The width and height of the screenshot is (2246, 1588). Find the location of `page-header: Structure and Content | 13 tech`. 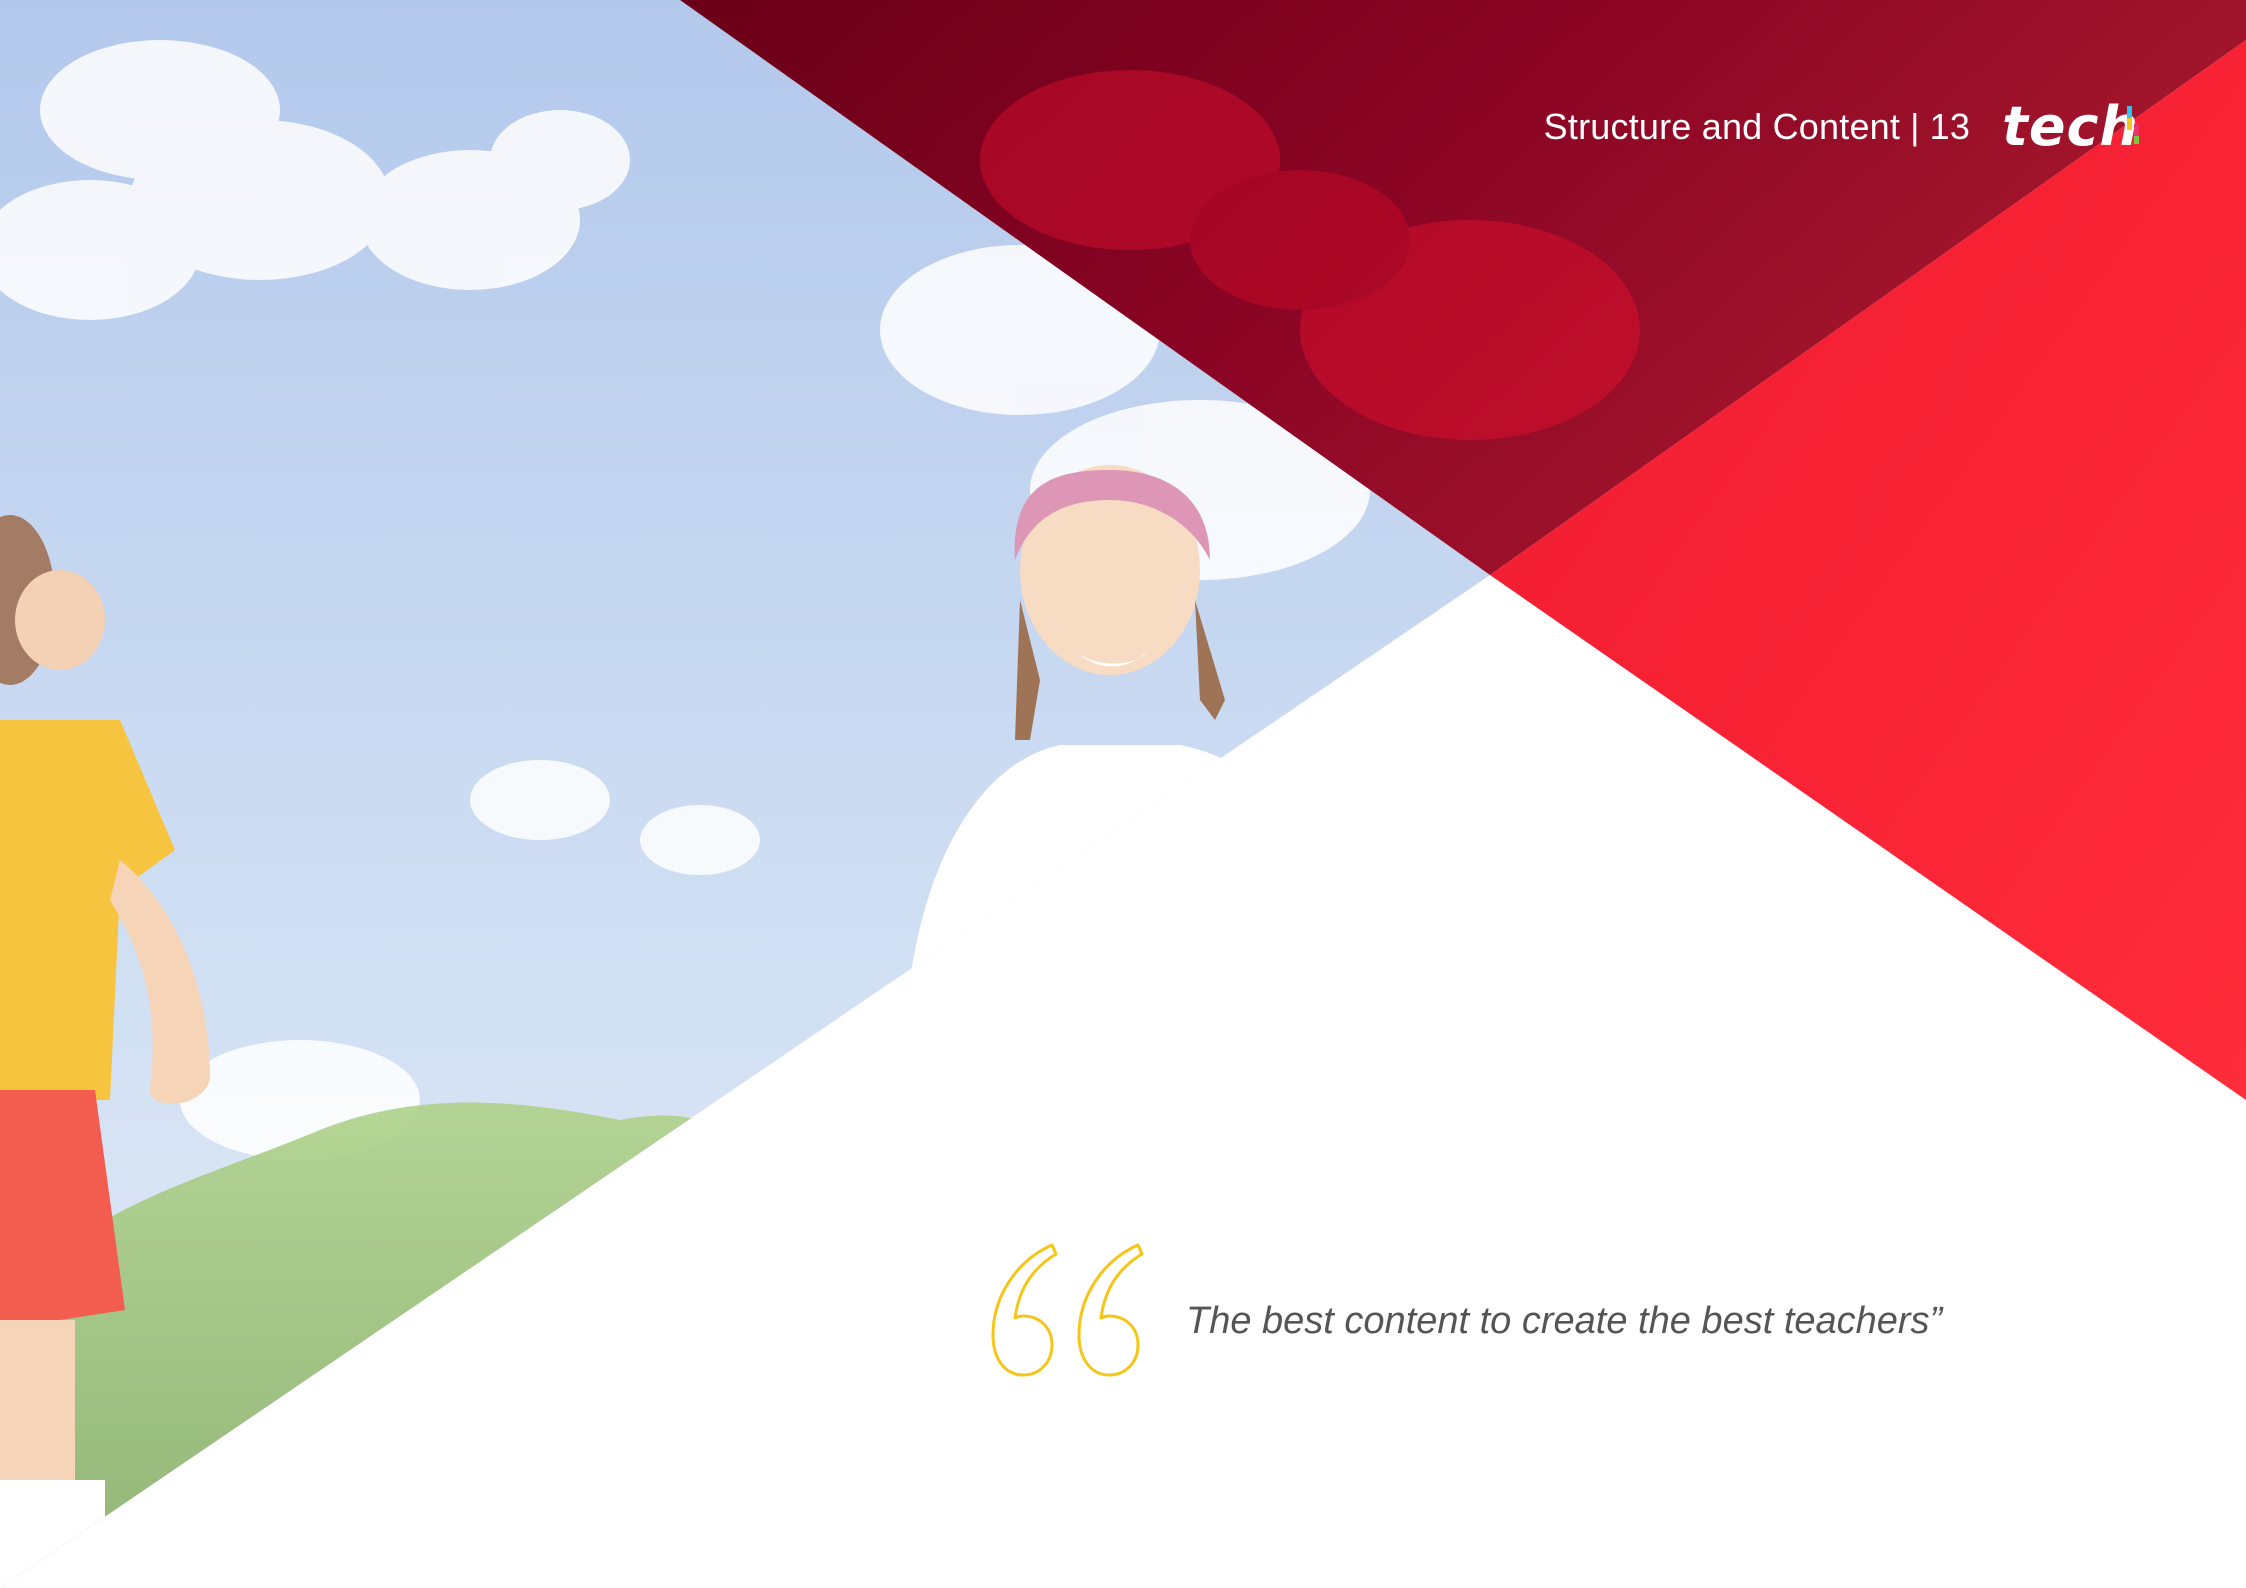

page-header: Structure and Content | 13 tech is located at coordinates (1841, 127).